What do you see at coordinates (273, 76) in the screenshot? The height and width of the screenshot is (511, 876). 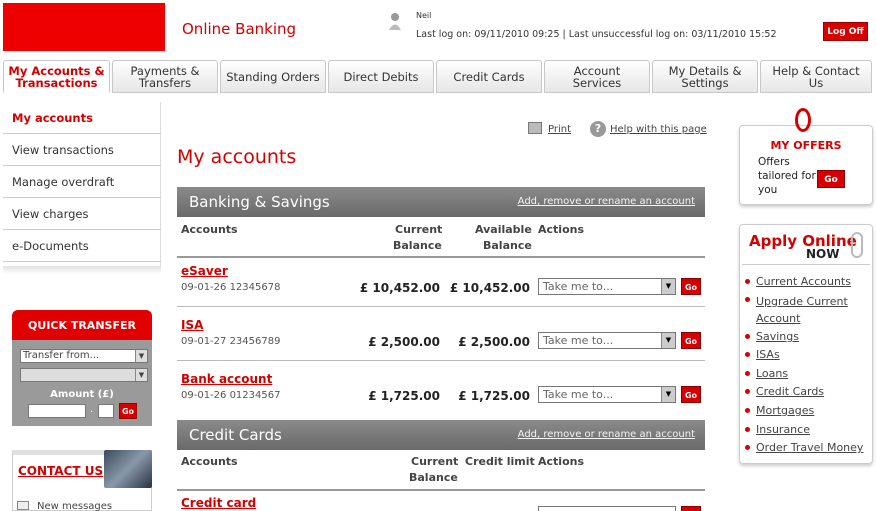 I see `tab-standing-orders: Standing Orders` at bounding box center [273, 76].